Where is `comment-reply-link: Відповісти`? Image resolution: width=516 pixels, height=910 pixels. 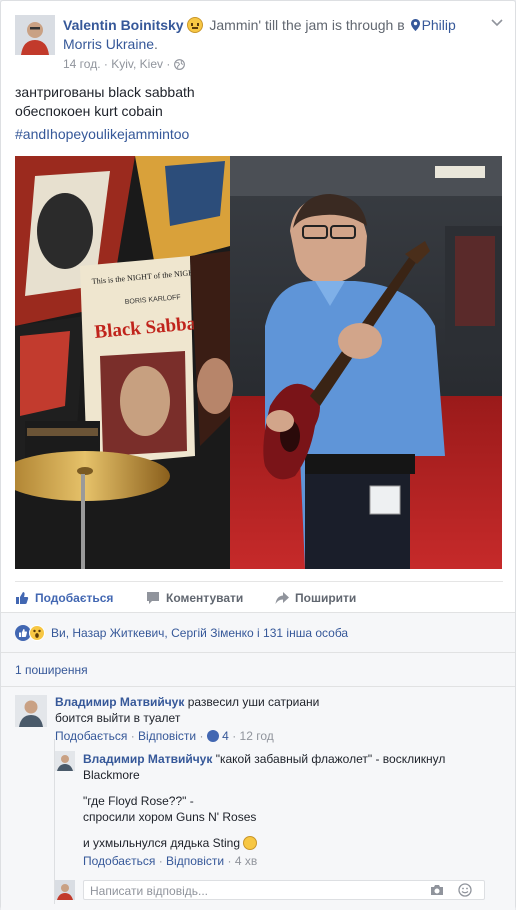 comment-reply-link: Відповісти is located at coordinates (167, 736).